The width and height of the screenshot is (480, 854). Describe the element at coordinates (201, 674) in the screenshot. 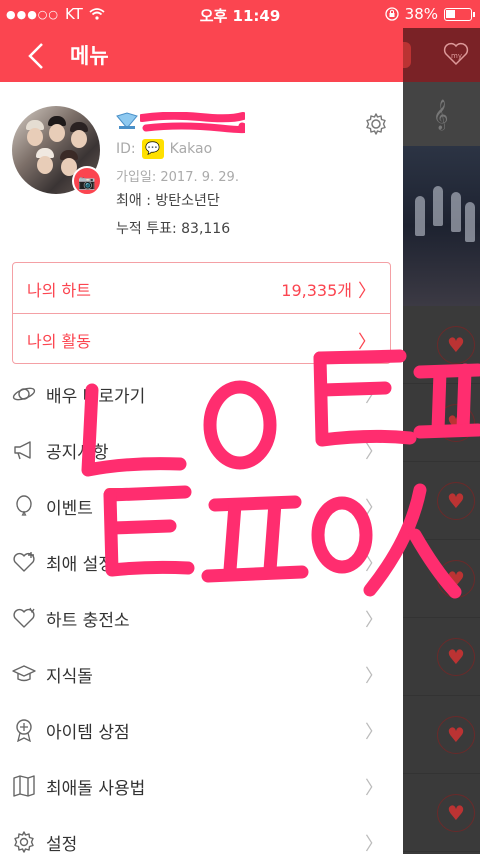

I see `menu-item-knowledge-idol: 지식돌 〉` at that location.